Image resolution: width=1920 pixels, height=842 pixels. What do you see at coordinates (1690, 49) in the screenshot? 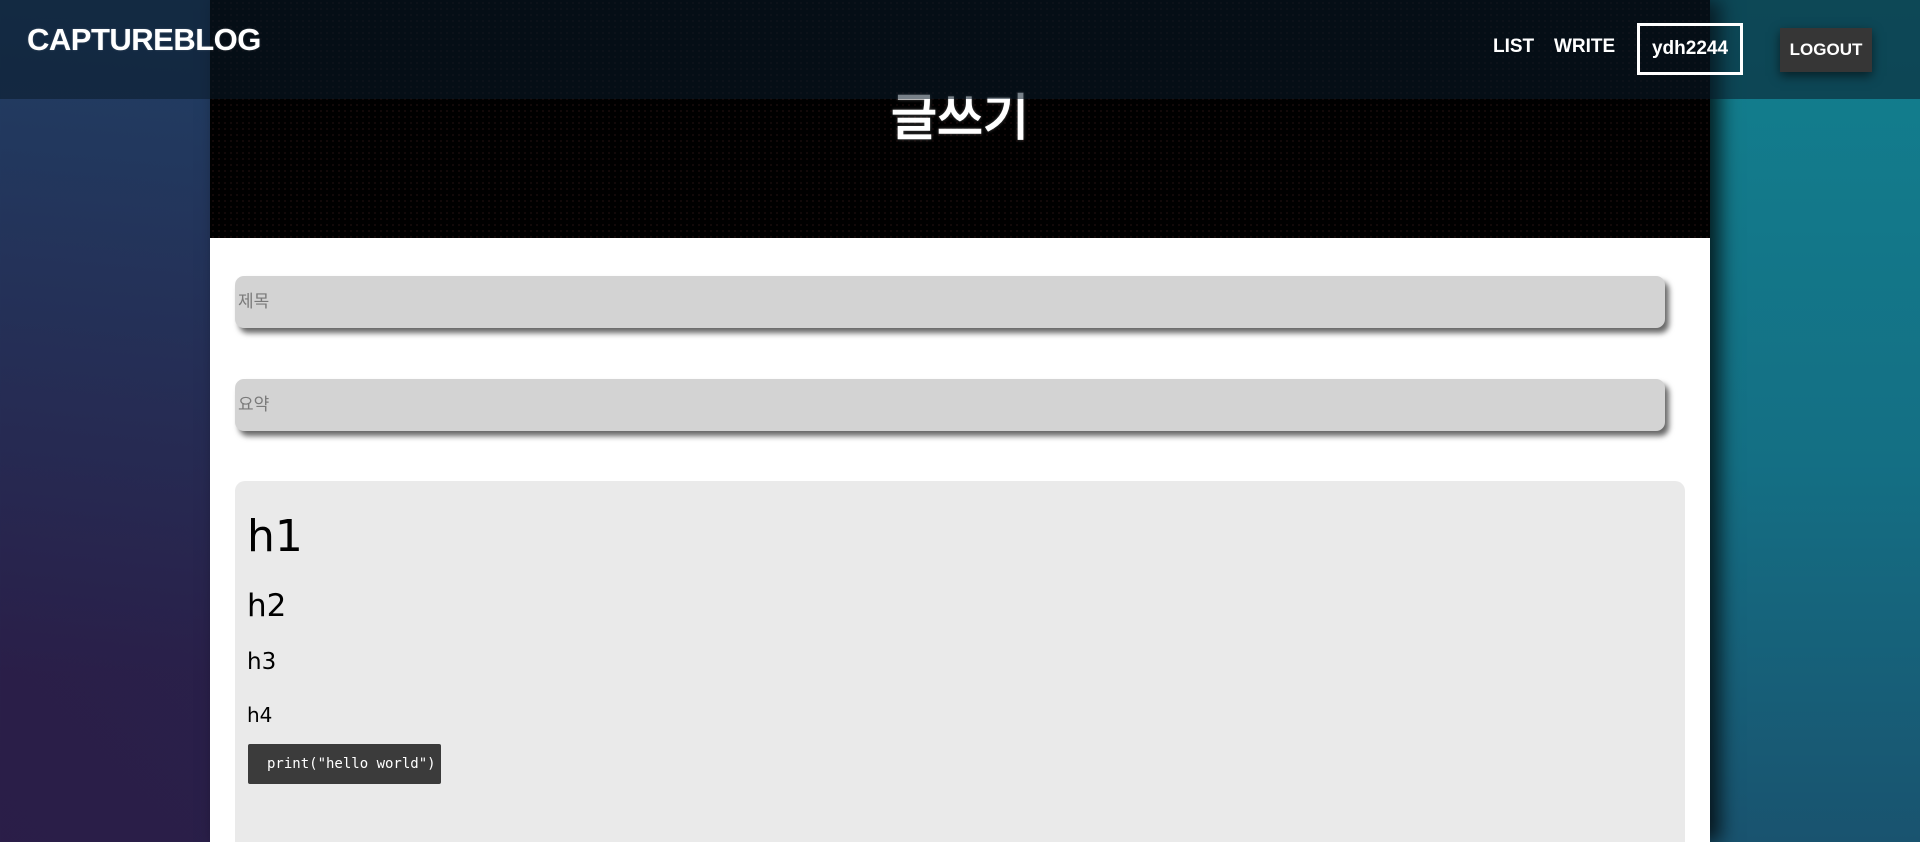
I see `user-profile-button: ydh2244` at bounding box center [1690, 49].